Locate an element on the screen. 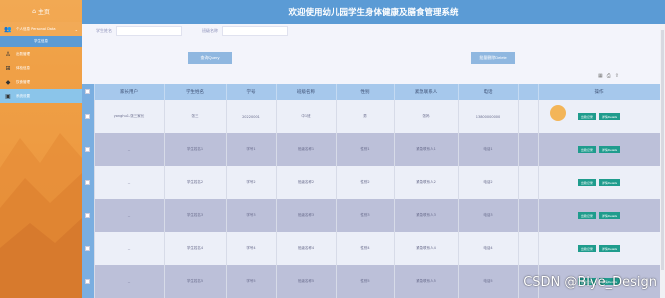 This screenshot has width=665, height=298. page-title: 欢迎使用幼儿园学生身体健康及膳食管理系统 is located at coordinates (373, 13).